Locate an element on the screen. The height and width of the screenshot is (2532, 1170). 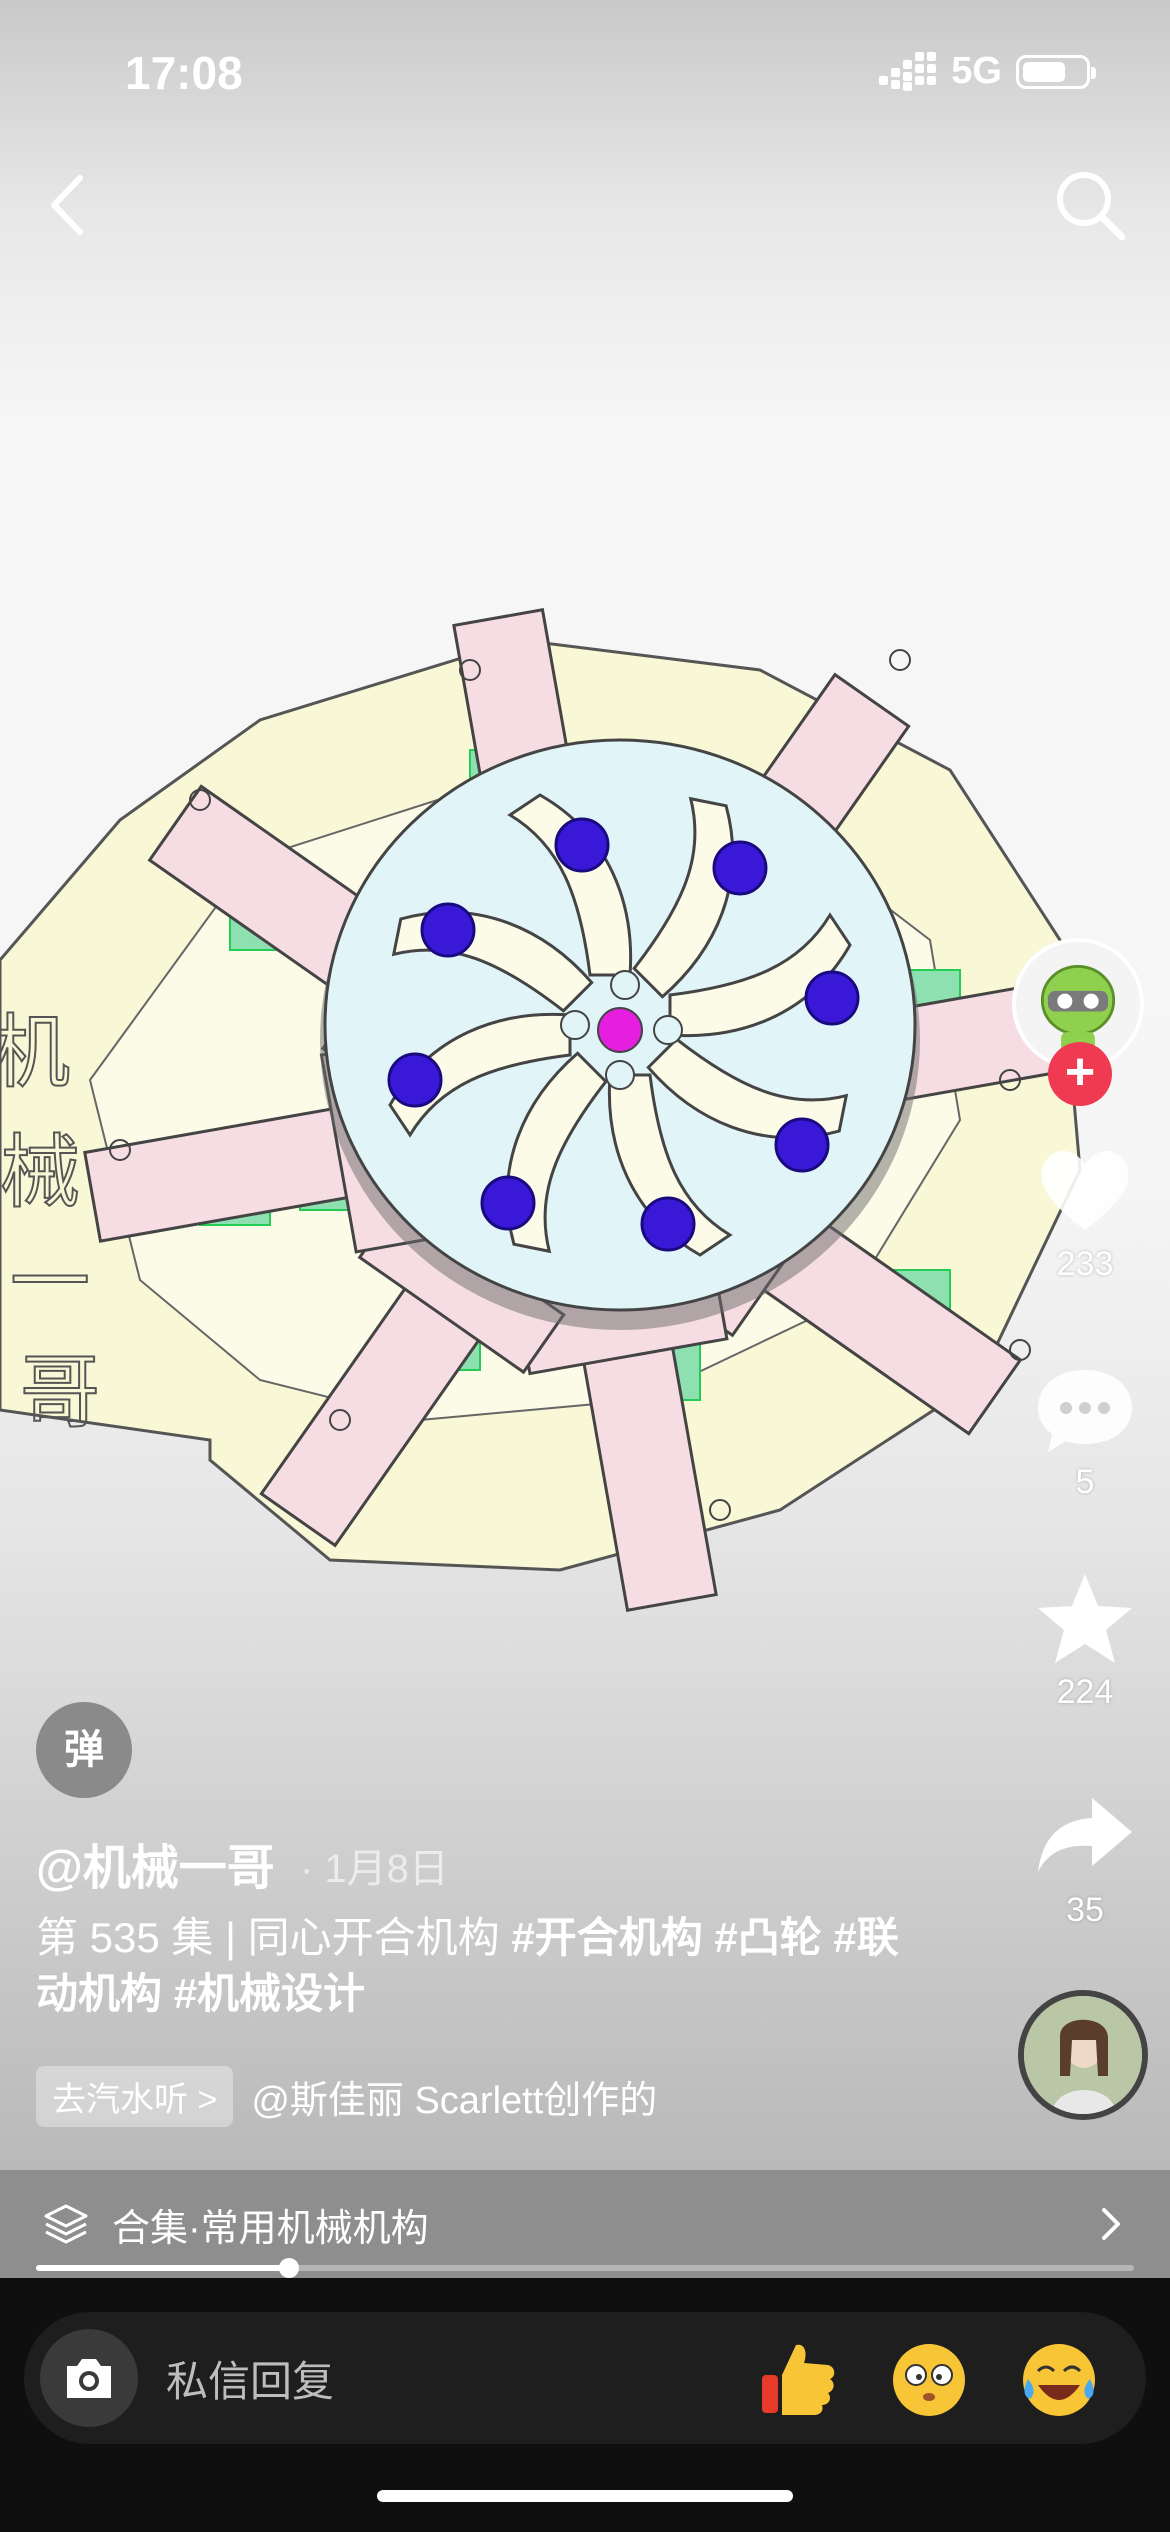
battery-icon is located at coordinates (1056, 71).